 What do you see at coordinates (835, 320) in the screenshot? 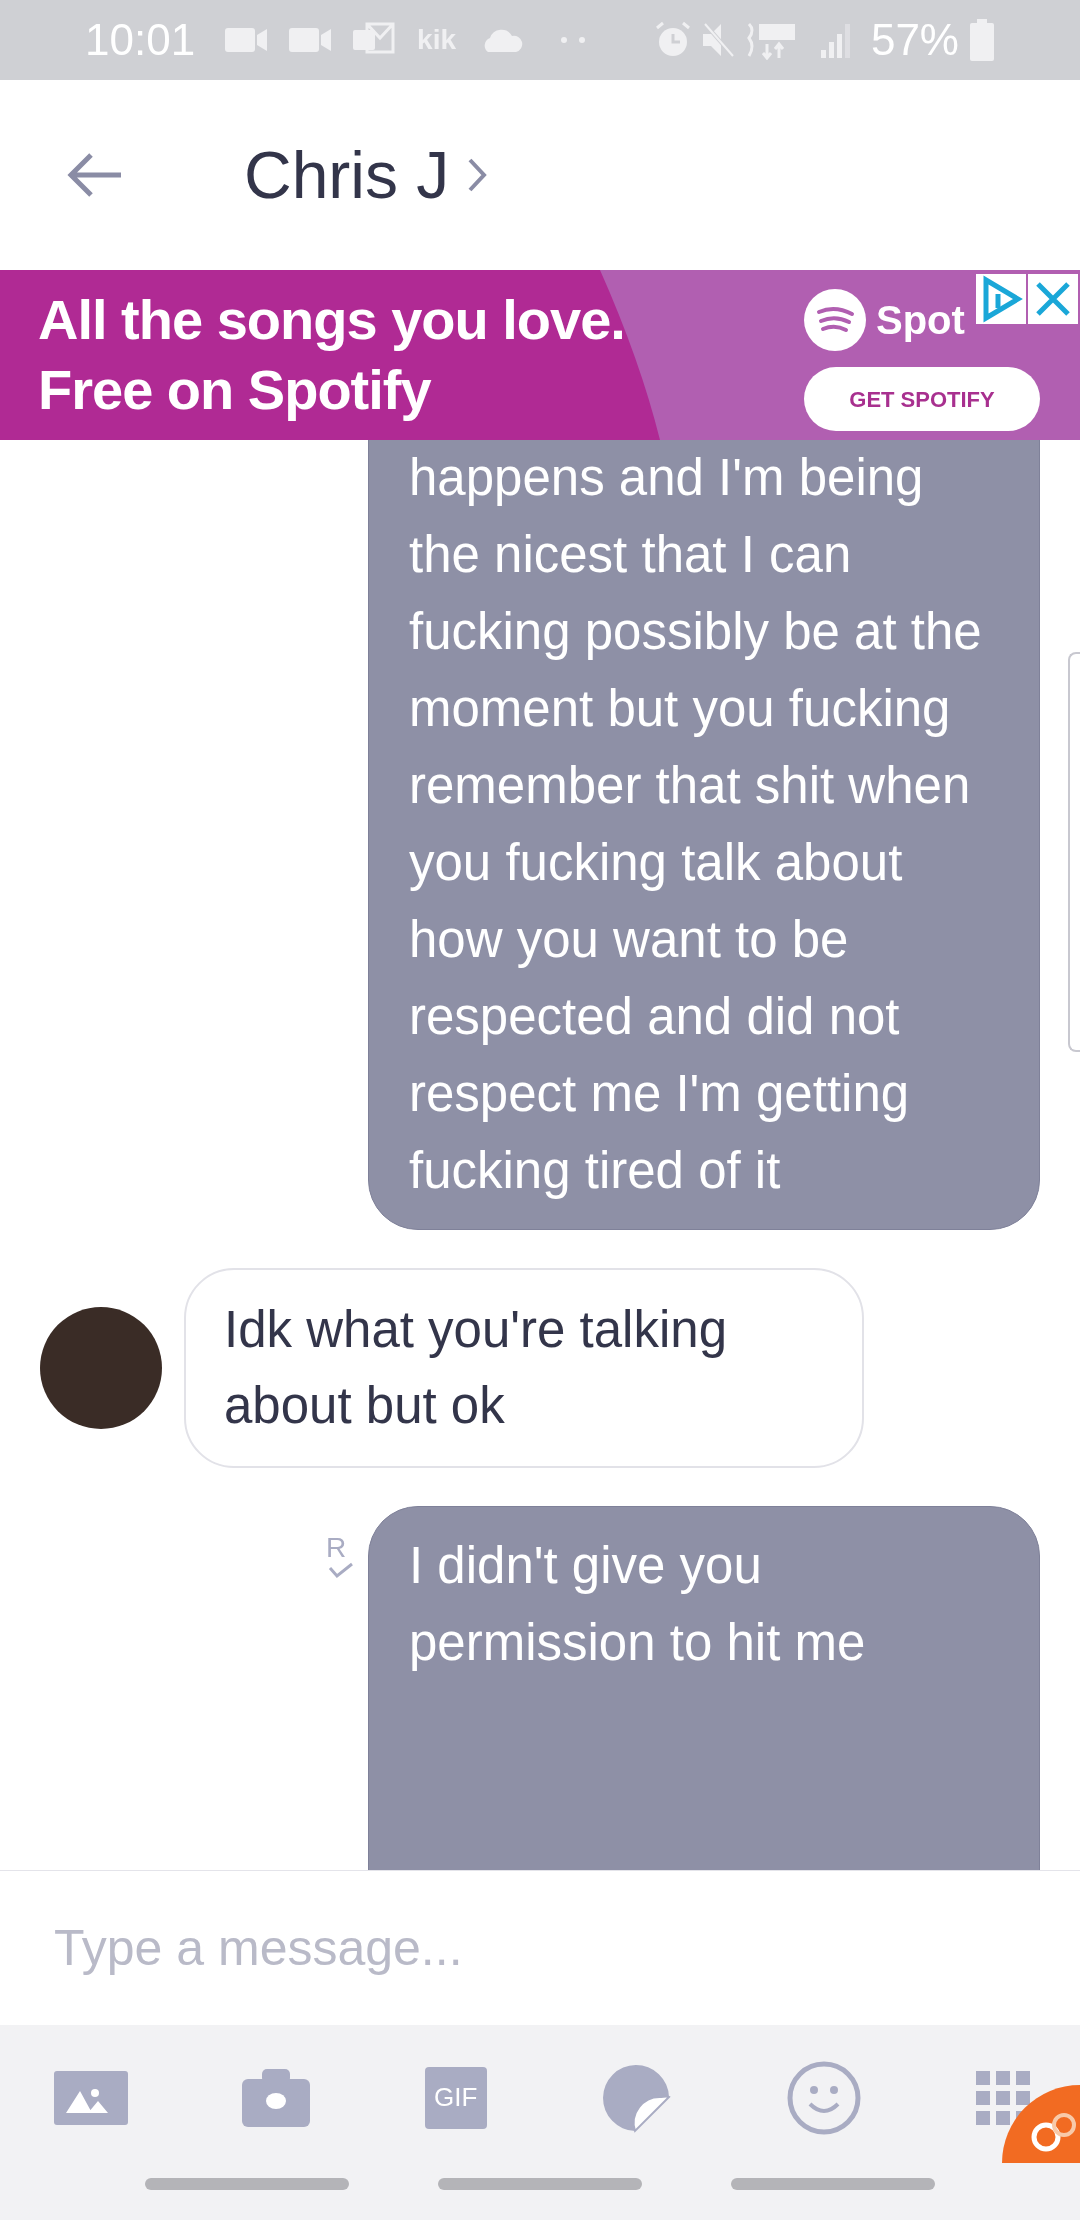
I see `spotify-logo-icon` at bounding box center [835, 320].